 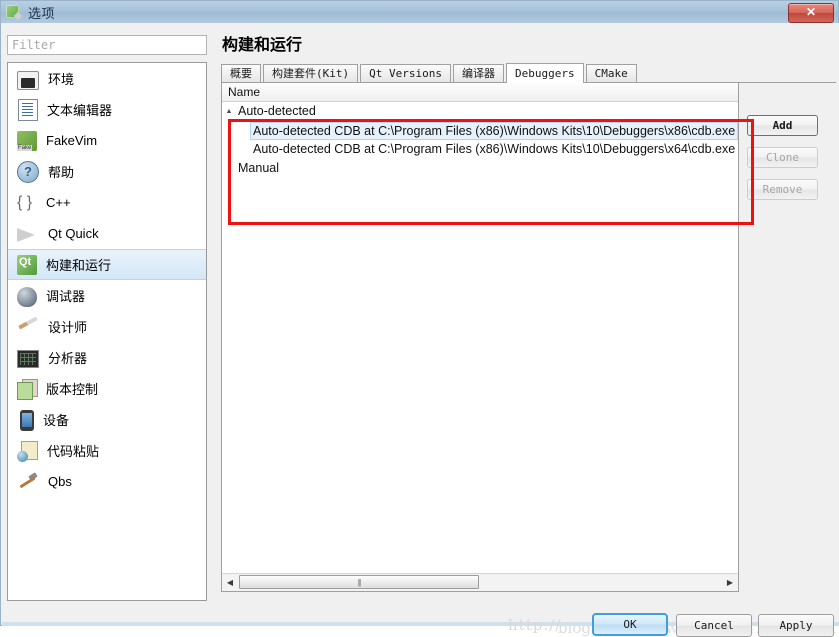 What do you see at coordinates (80, 110) in the screenshot?
I see `sidebar-item-label: 文本编辑器` at bounding box center [80, 110].